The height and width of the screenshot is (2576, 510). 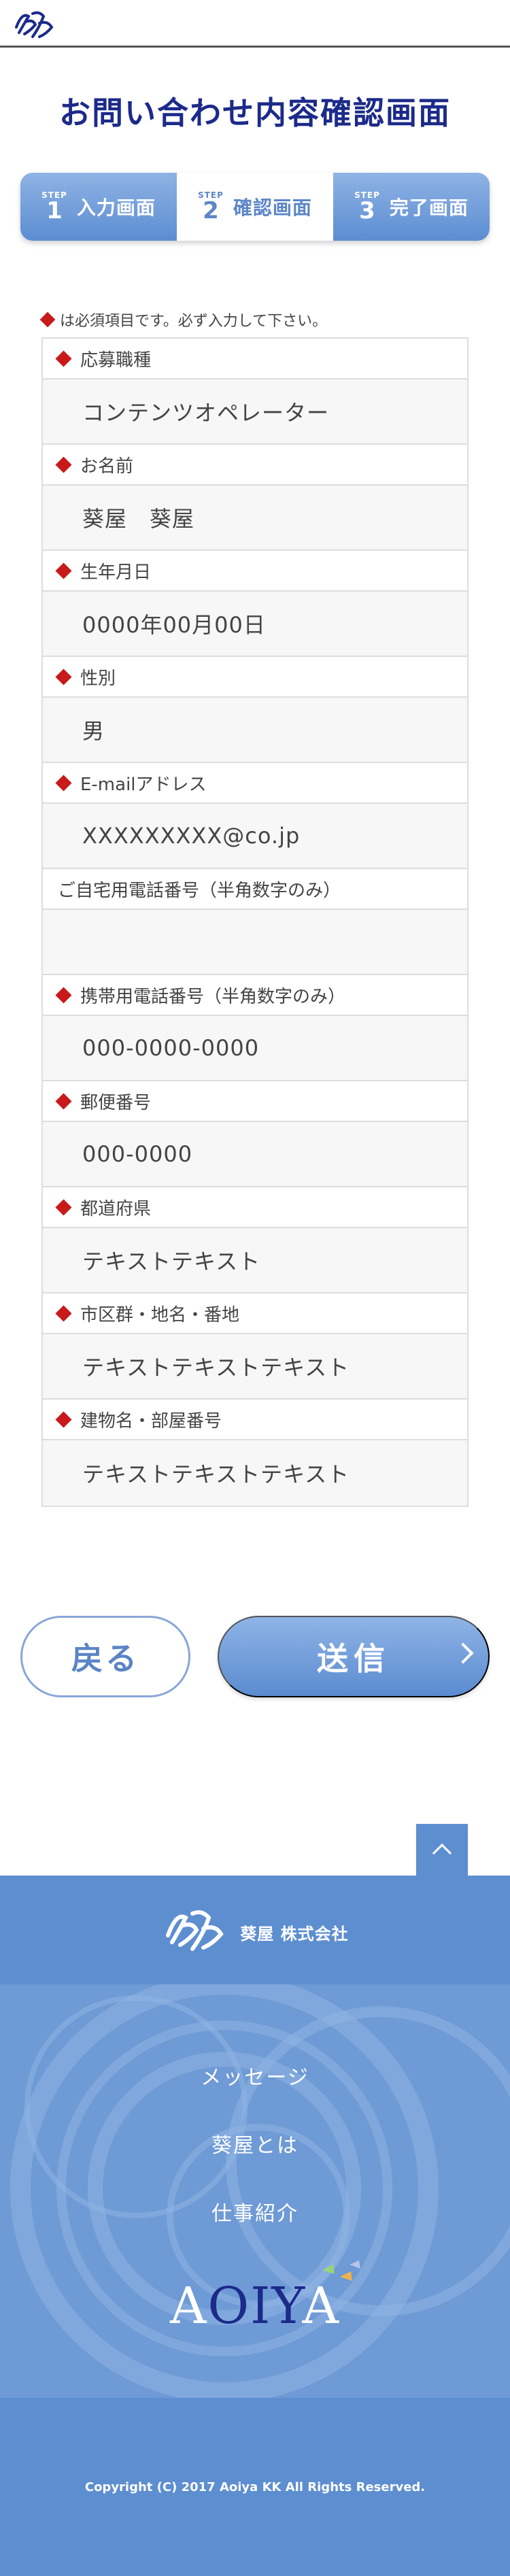 What do you see at coordinates (116, 1208) in the screenshot?
I see `field-label-text: 都道府県` at bounding box center [116, 1208].